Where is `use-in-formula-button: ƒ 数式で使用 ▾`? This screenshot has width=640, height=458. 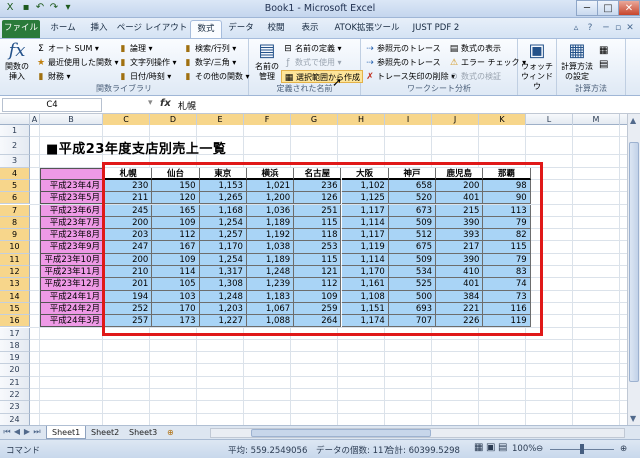 use-in-formula-button: ƒ 数式で使用 ▾ is located at coordinates (312, 62).